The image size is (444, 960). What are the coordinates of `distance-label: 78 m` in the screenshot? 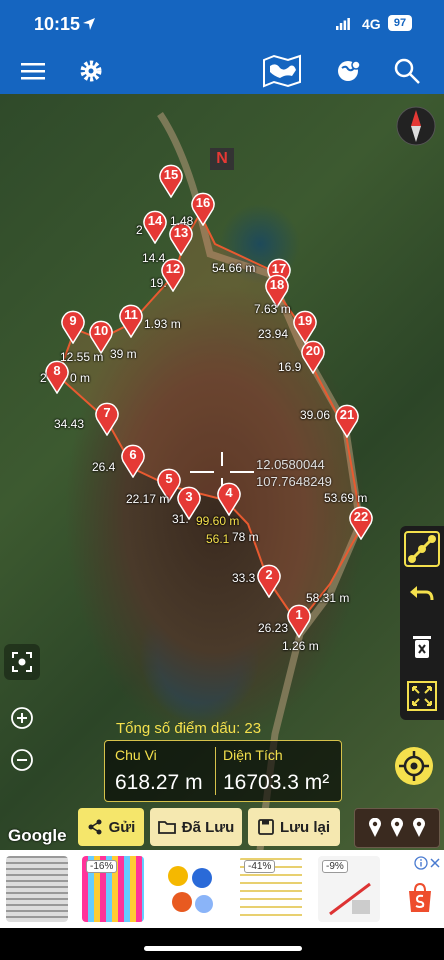 It's located at (245, 537).